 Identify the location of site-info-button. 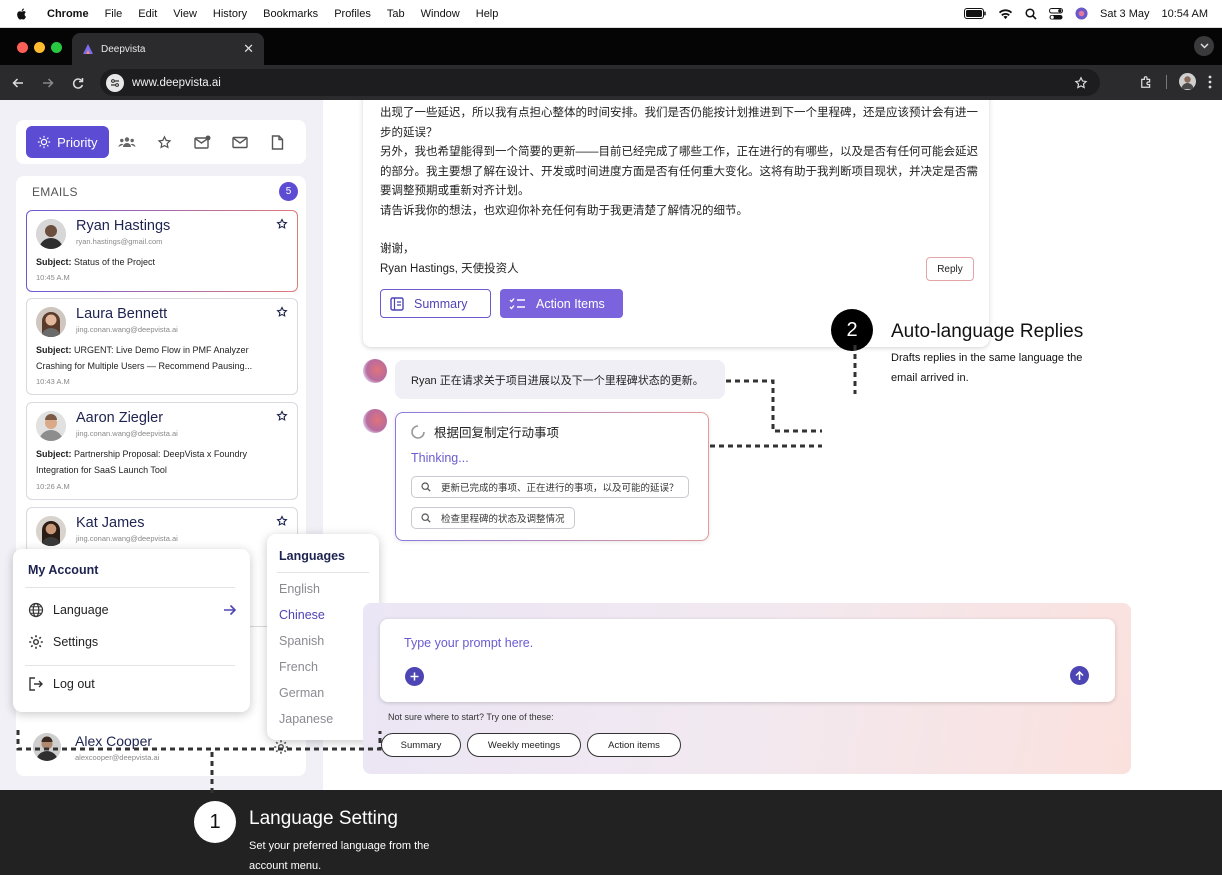
(115, 82).